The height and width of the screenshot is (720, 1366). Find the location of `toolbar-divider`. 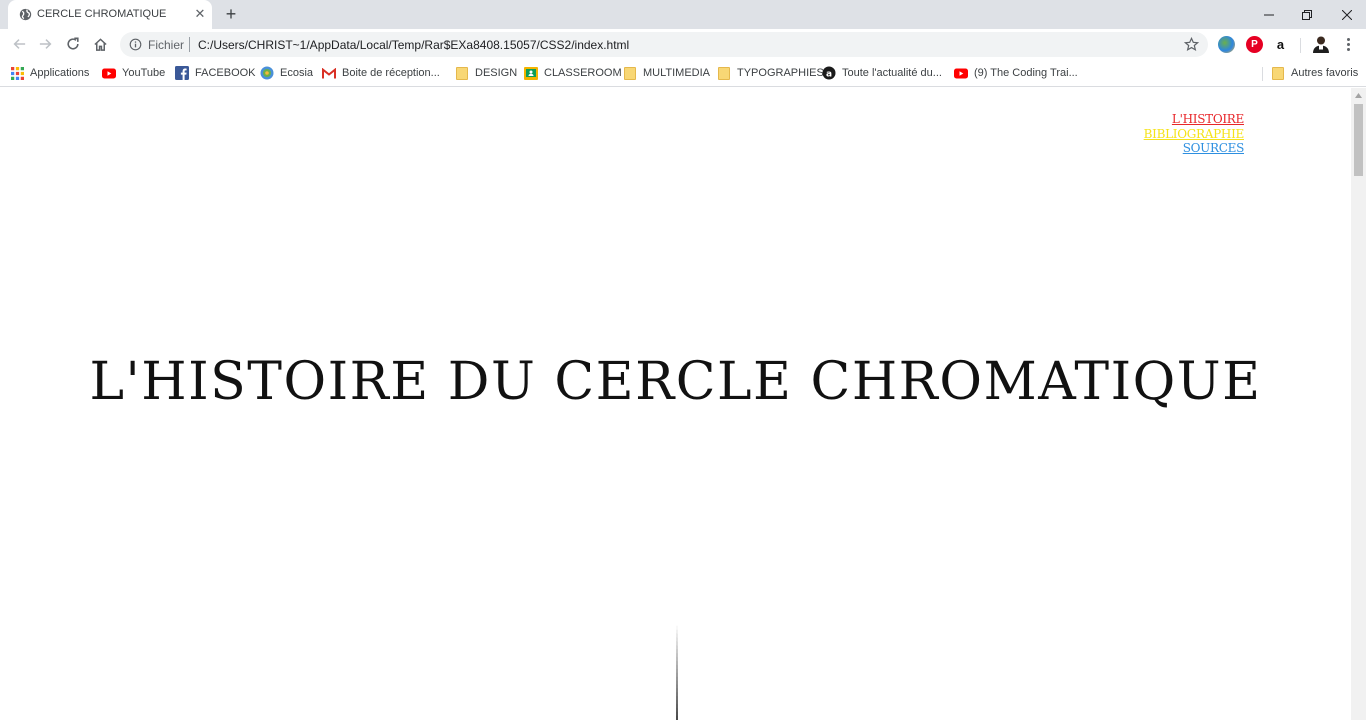

toolbar-divider is located at coordinates (1300, 45).